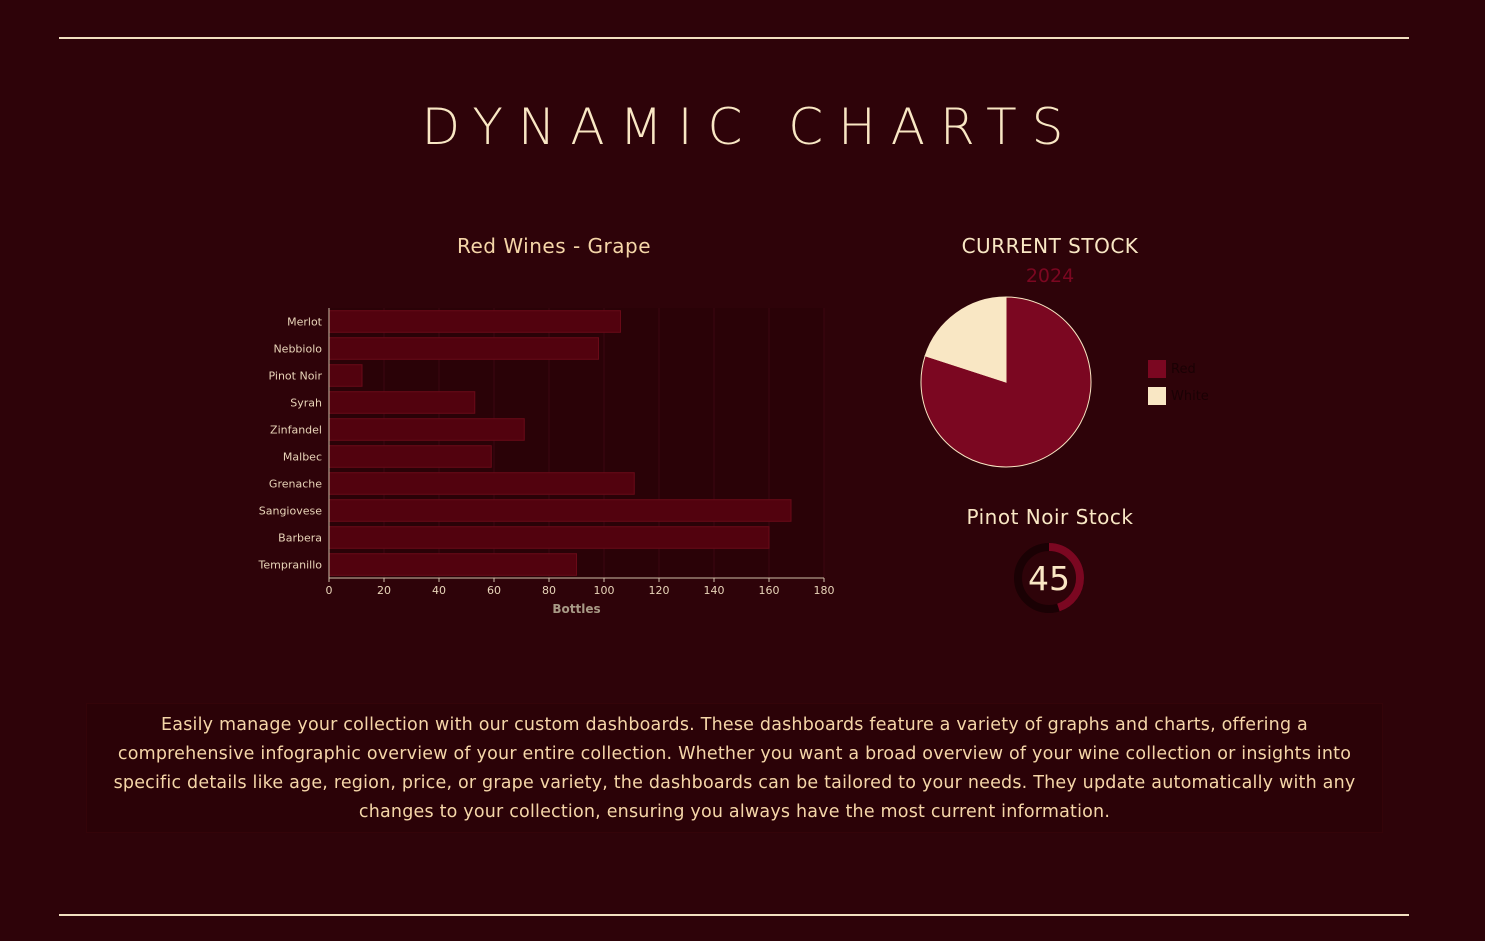 The width and height of the screenshot is (1485, 941). Describe the element at coordinates (452, 564) in the screenshot. I see `bar-tempranillo` at that location.